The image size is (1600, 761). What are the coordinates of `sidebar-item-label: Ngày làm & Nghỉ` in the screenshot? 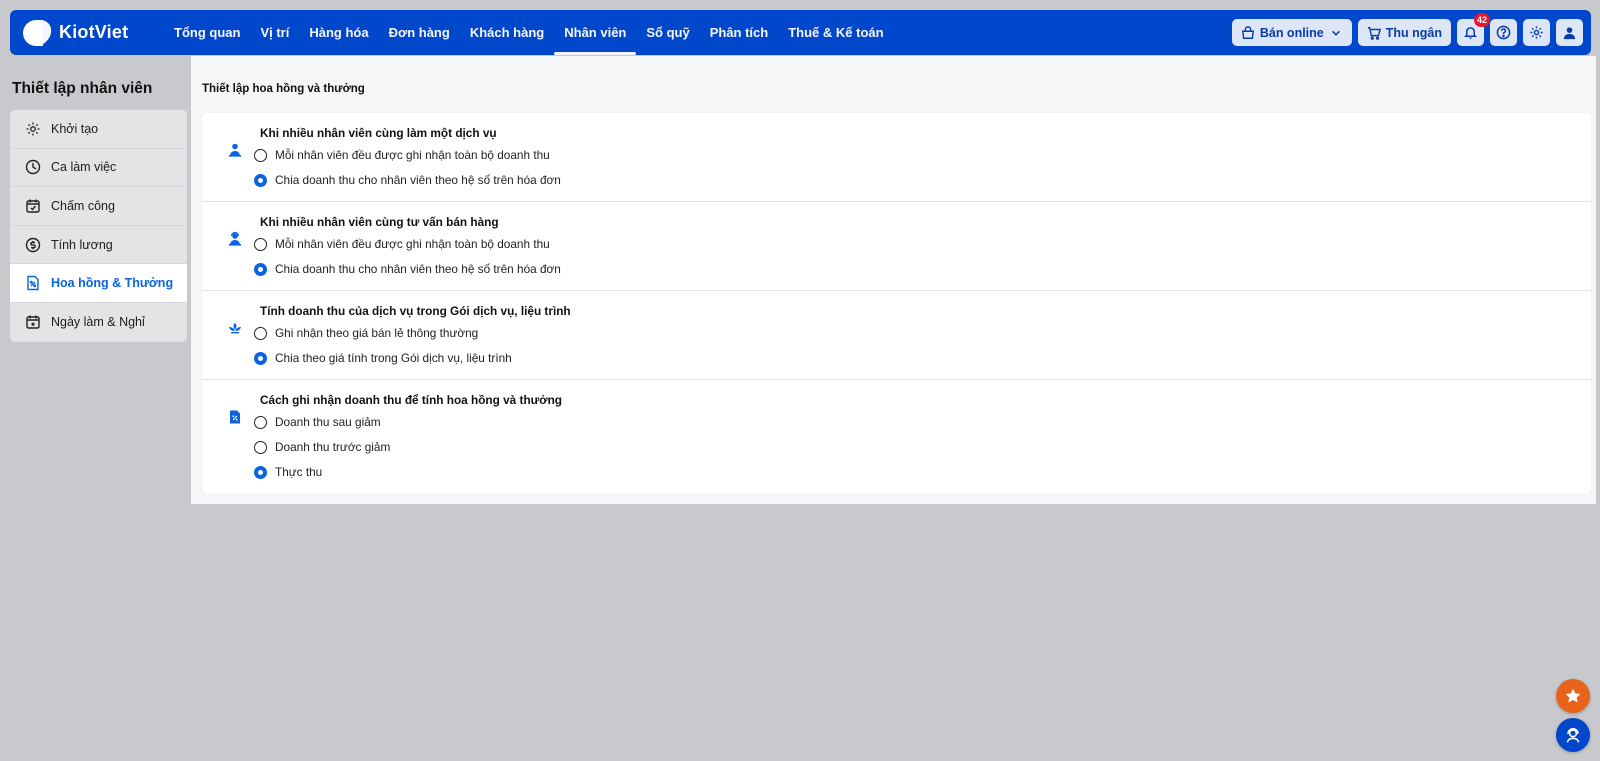 It's located at (98, 322).